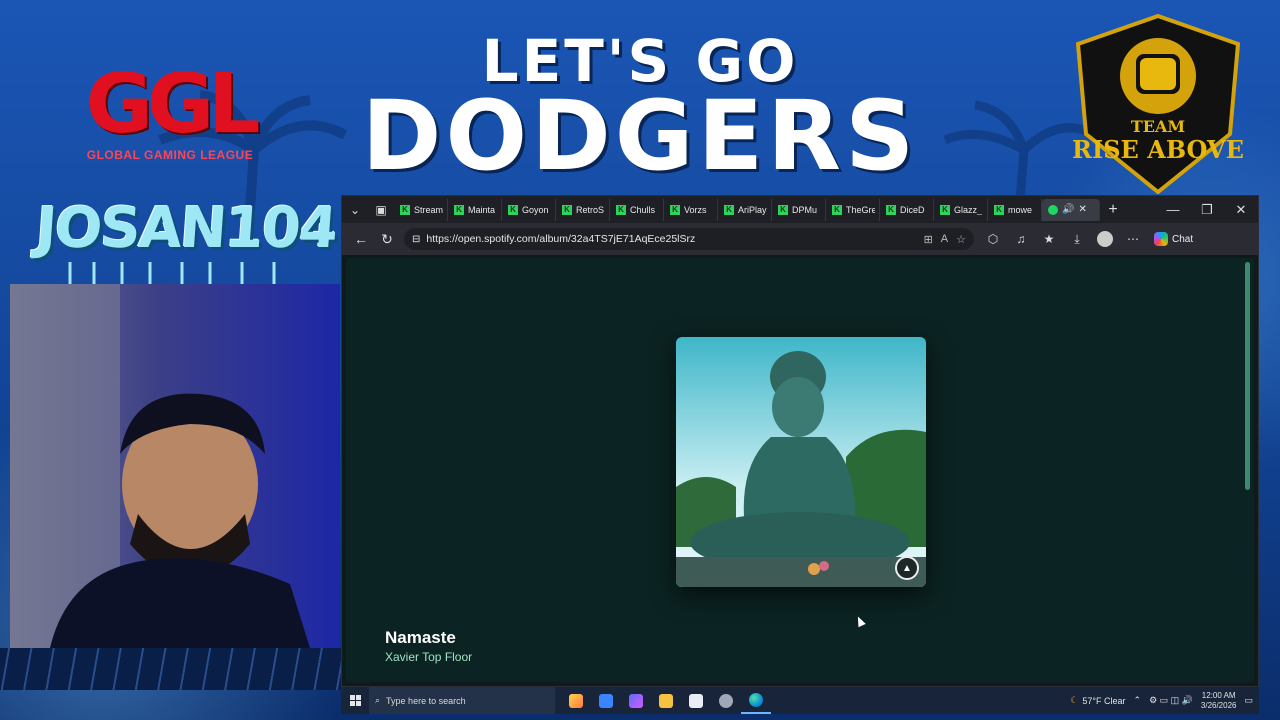 Image resolution: width=1280 pixels, height=720 pixels. What do you see at coordinates (1171, 700) in the screenshot?
I see `tray-icons: ⚙ ▭ ◫ 🔊` at bounding box center [1171, 700].